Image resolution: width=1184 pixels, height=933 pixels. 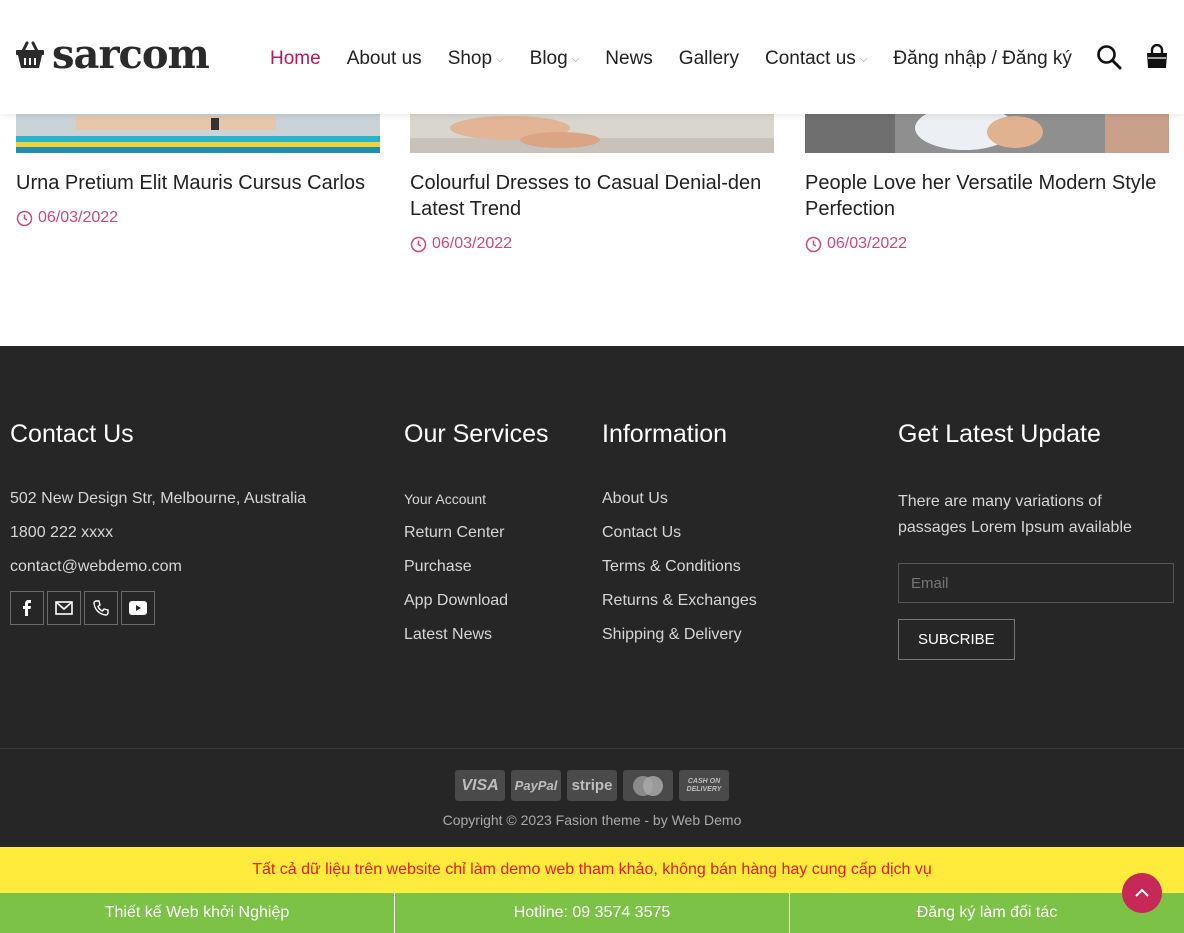 I want to click on youtube-icon, so click(x=138, y=608).